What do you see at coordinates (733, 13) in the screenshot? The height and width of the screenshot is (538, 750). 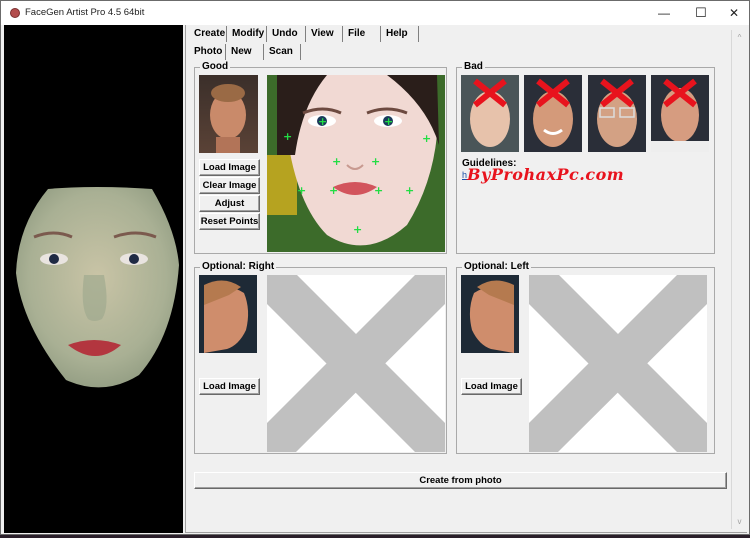 I see `close-button: ✕` at bounding box center [733, 13].